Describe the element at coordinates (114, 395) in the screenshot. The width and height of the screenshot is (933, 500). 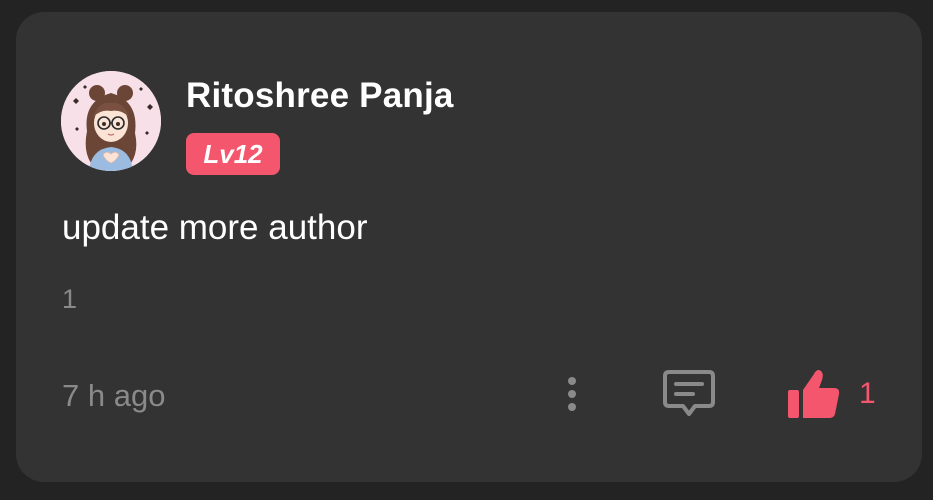
I see `timestamp: 7 h ago` at that location.